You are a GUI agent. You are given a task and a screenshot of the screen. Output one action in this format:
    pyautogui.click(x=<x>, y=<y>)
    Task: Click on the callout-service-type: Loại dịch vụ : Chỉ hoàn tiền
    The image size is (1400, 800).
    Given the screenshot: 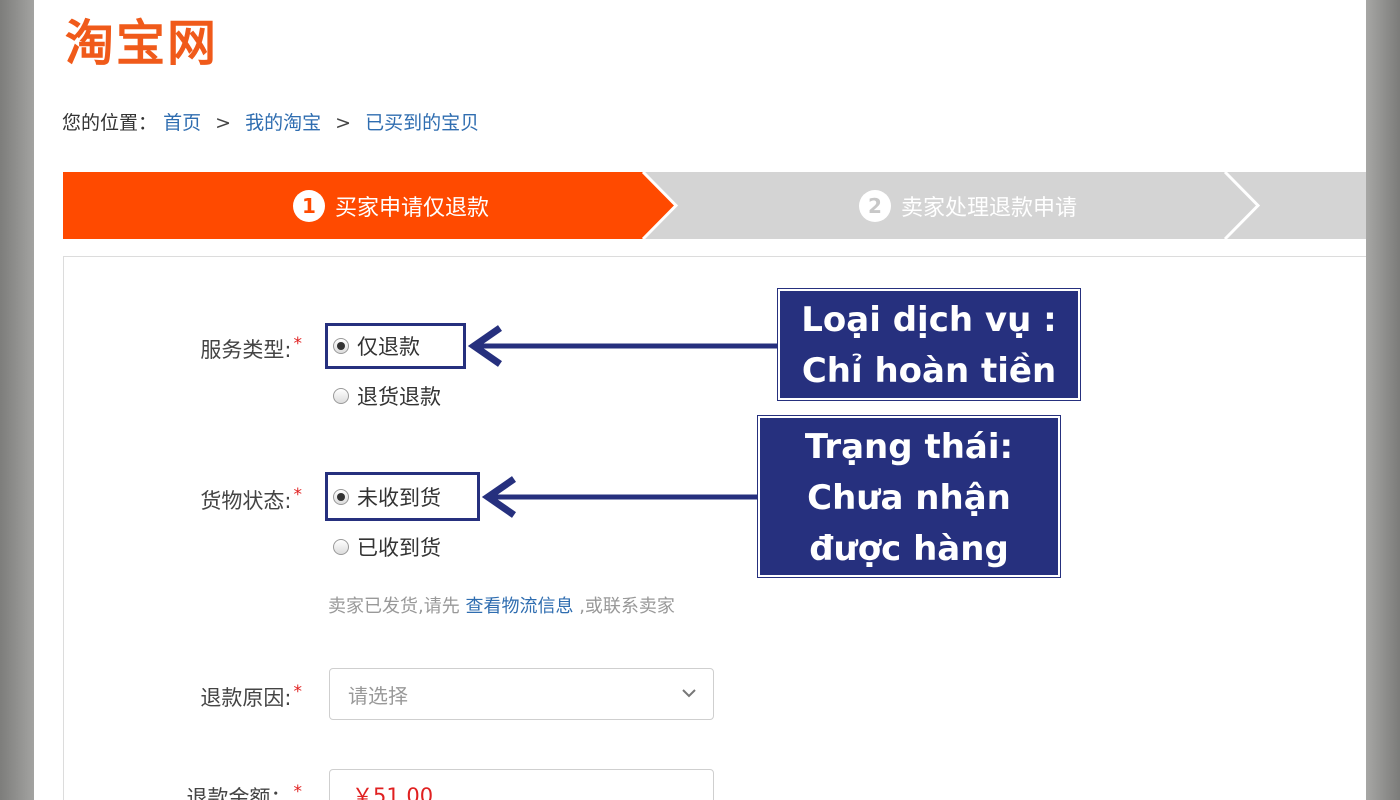 What is the action you would take?
    pyautogui.click(x=929, y=344)
    